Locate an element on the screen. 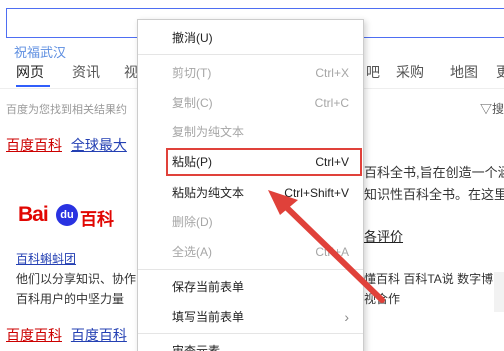 This screenshot has height=351, width=504. menu-item-label: 填写当前表单 is located at coordinates (208, 317).